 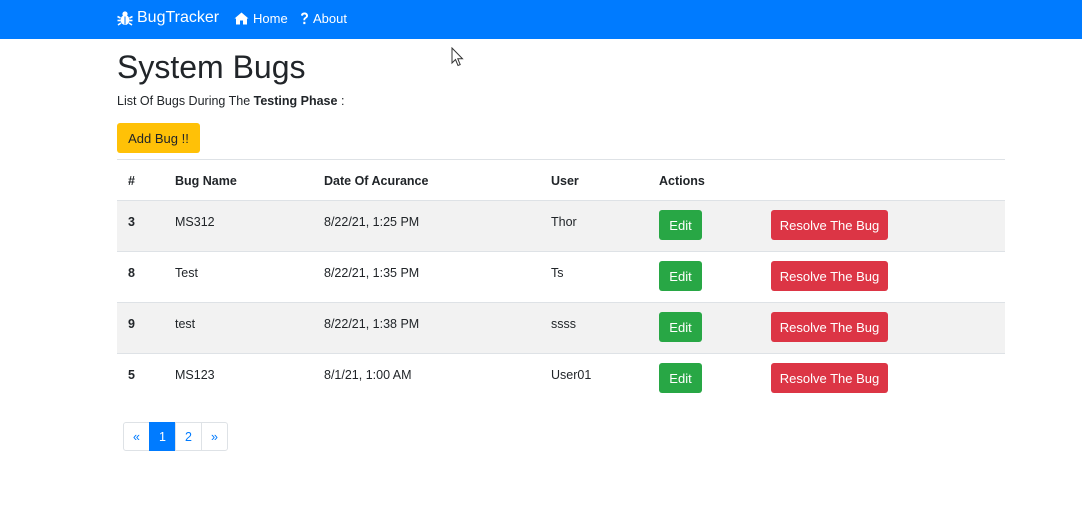 I want to click on brand-link: BugTracker, so click(x=168, y=18).